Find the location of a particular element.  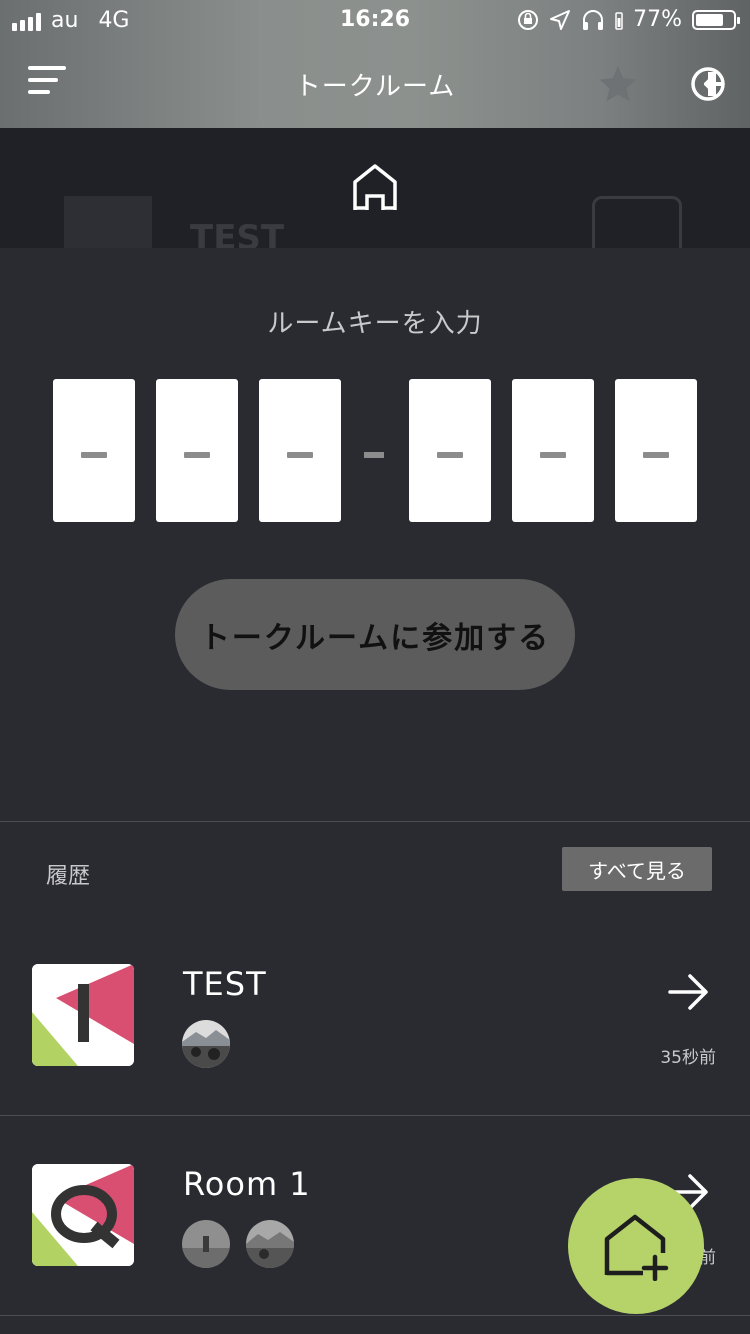

room-key-separator is located at coordinates (374, 455).